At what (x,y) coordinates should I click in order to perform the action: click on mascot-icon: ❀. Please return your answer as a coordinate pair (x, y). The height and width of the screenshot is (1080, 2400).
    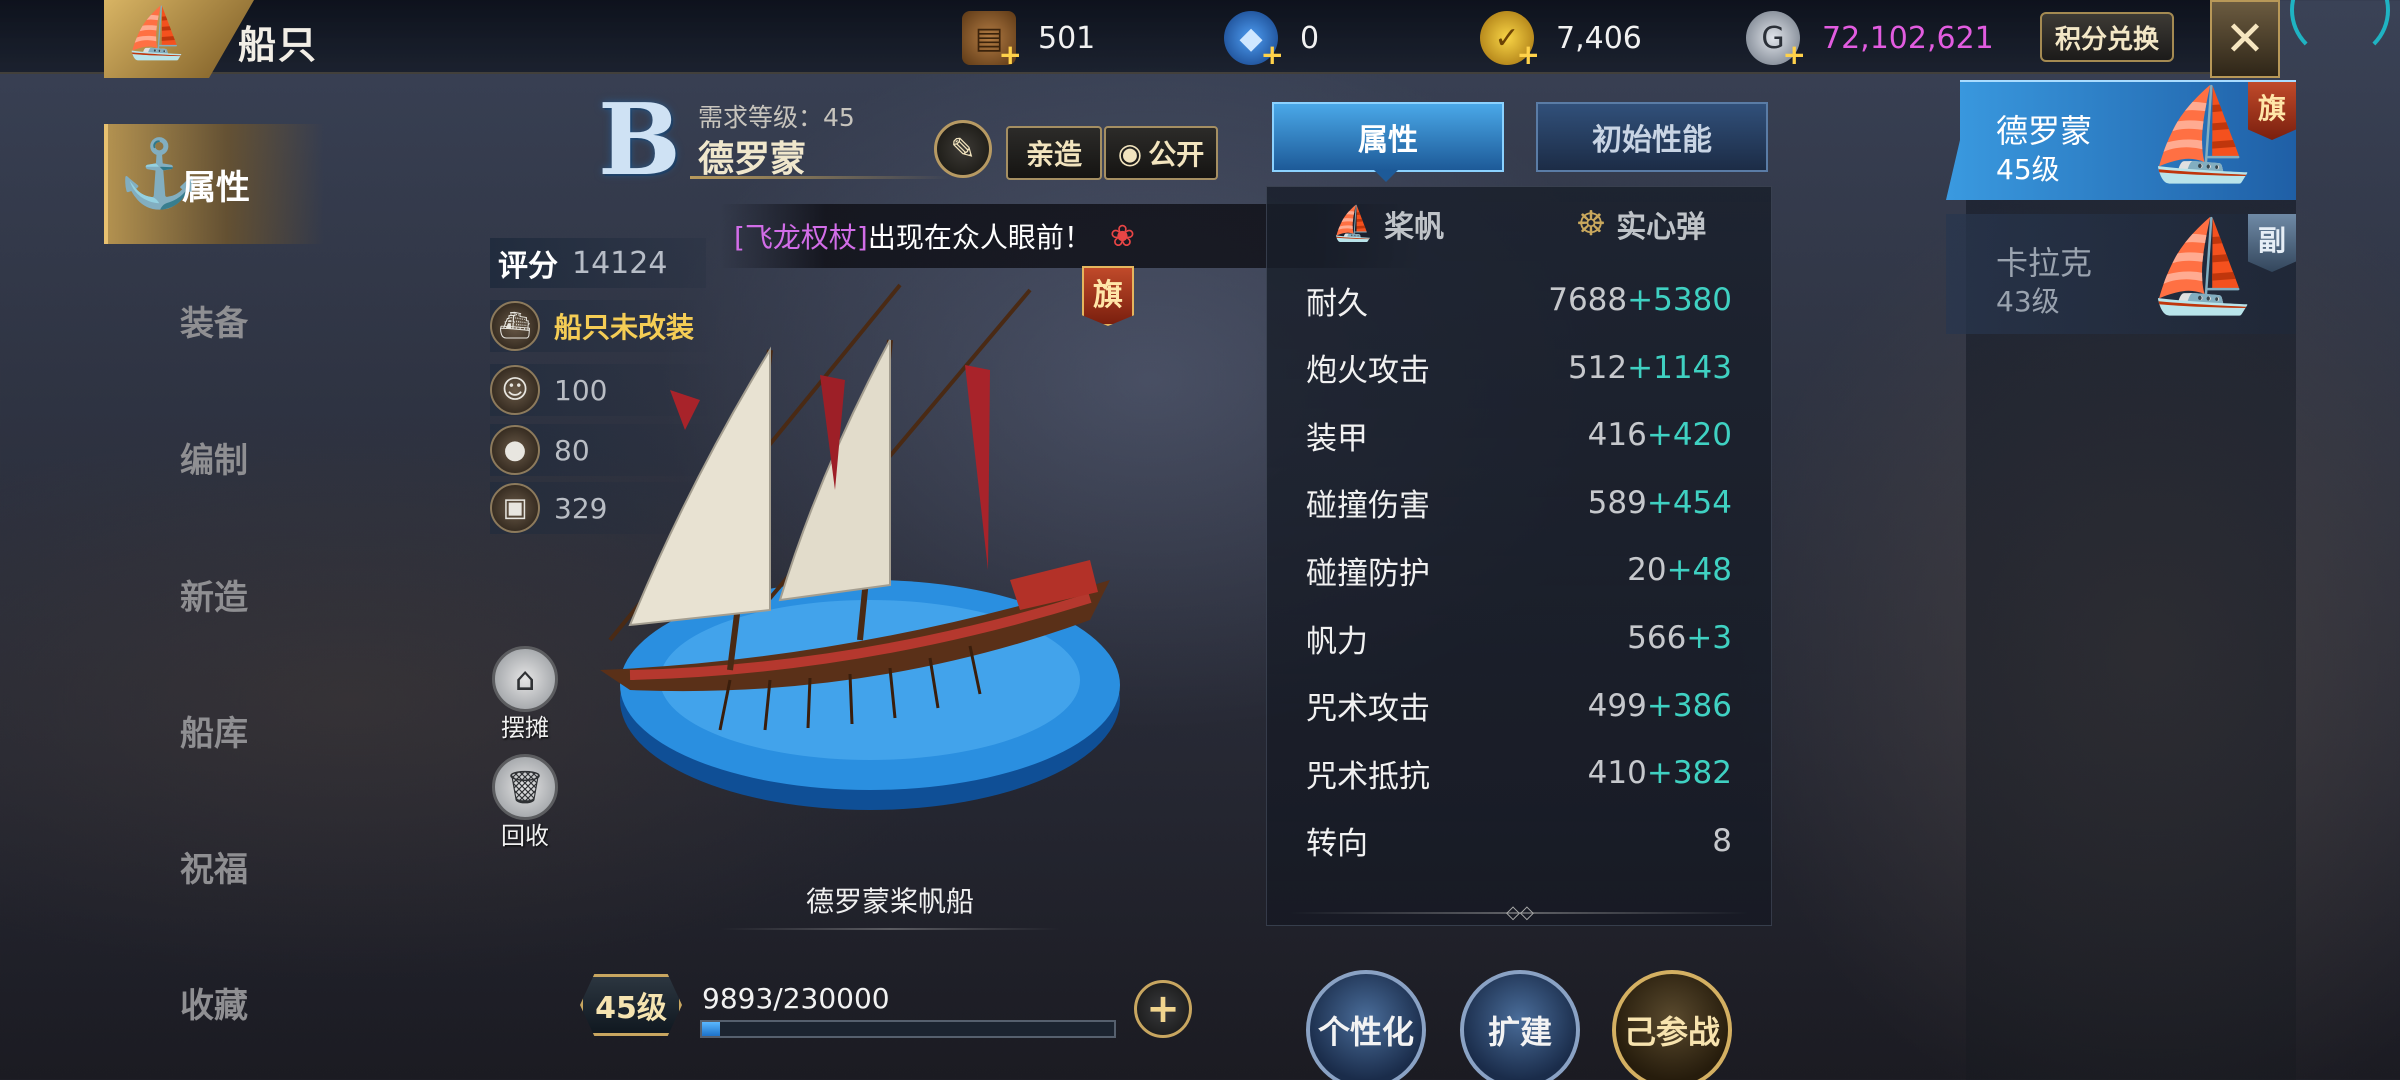
    Looking at the image, I should click on (1122, 236).